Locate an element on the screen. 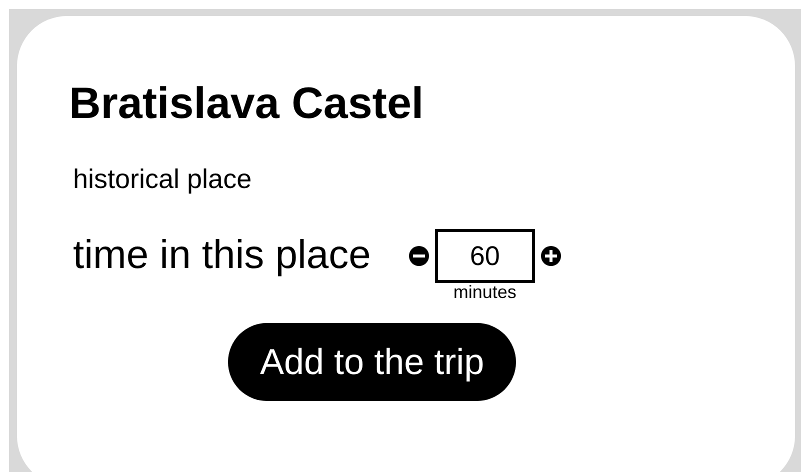 The image size is (801, 472). add-to-trip-button: Add to the trip is located at coordinates (372, 362).